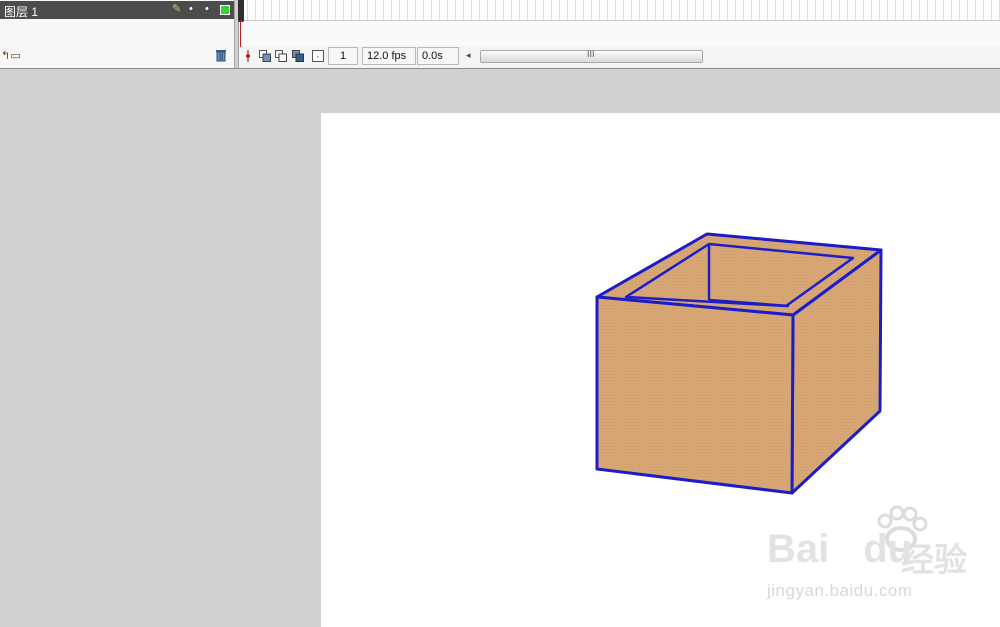 Image resolution: width=1000 pixels, height=627 pixels. What do you see at coordinates (21, 11) in the screenshot?
I see `layer-name: 图层 1` at bounding box center [21, 11].